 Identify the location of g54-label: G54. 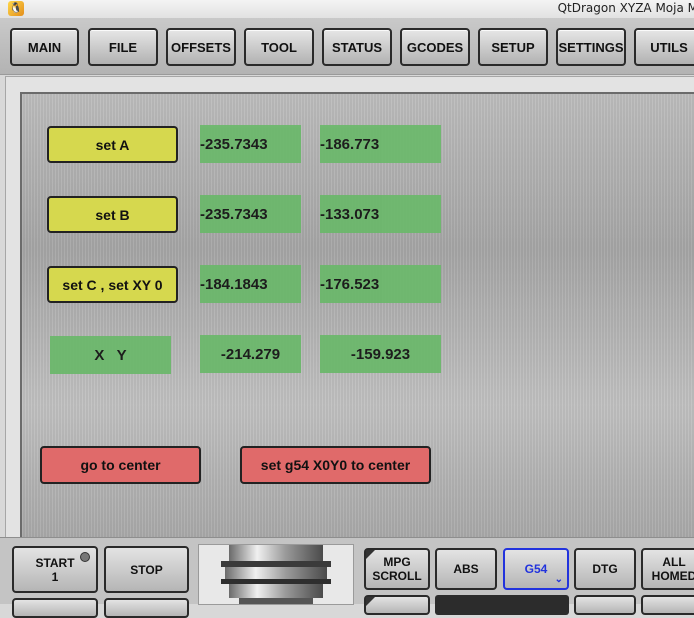
(536, 569).